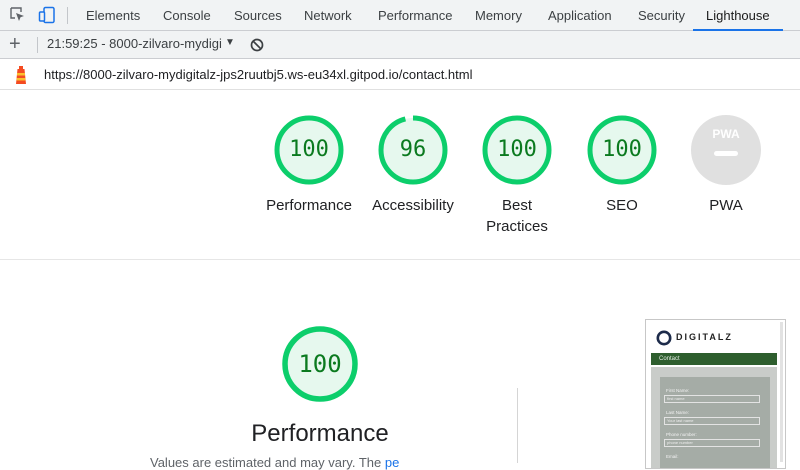 Image resolution: width=800 pixels, height=470 pixels. I want to click on thumbnail-field-label: Last Name:, so click(678, 412).